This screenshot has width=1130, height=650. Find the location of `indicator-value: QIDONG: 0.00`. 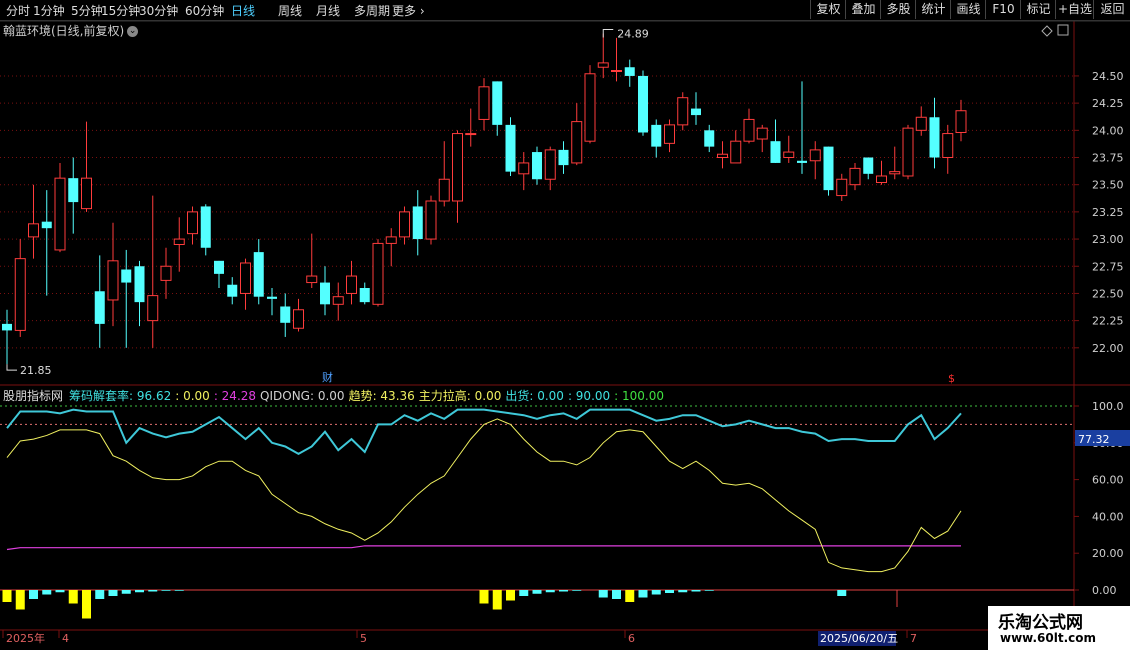

indicator-value: QIDONG: 0.00 is located at coordinates (302, 396).